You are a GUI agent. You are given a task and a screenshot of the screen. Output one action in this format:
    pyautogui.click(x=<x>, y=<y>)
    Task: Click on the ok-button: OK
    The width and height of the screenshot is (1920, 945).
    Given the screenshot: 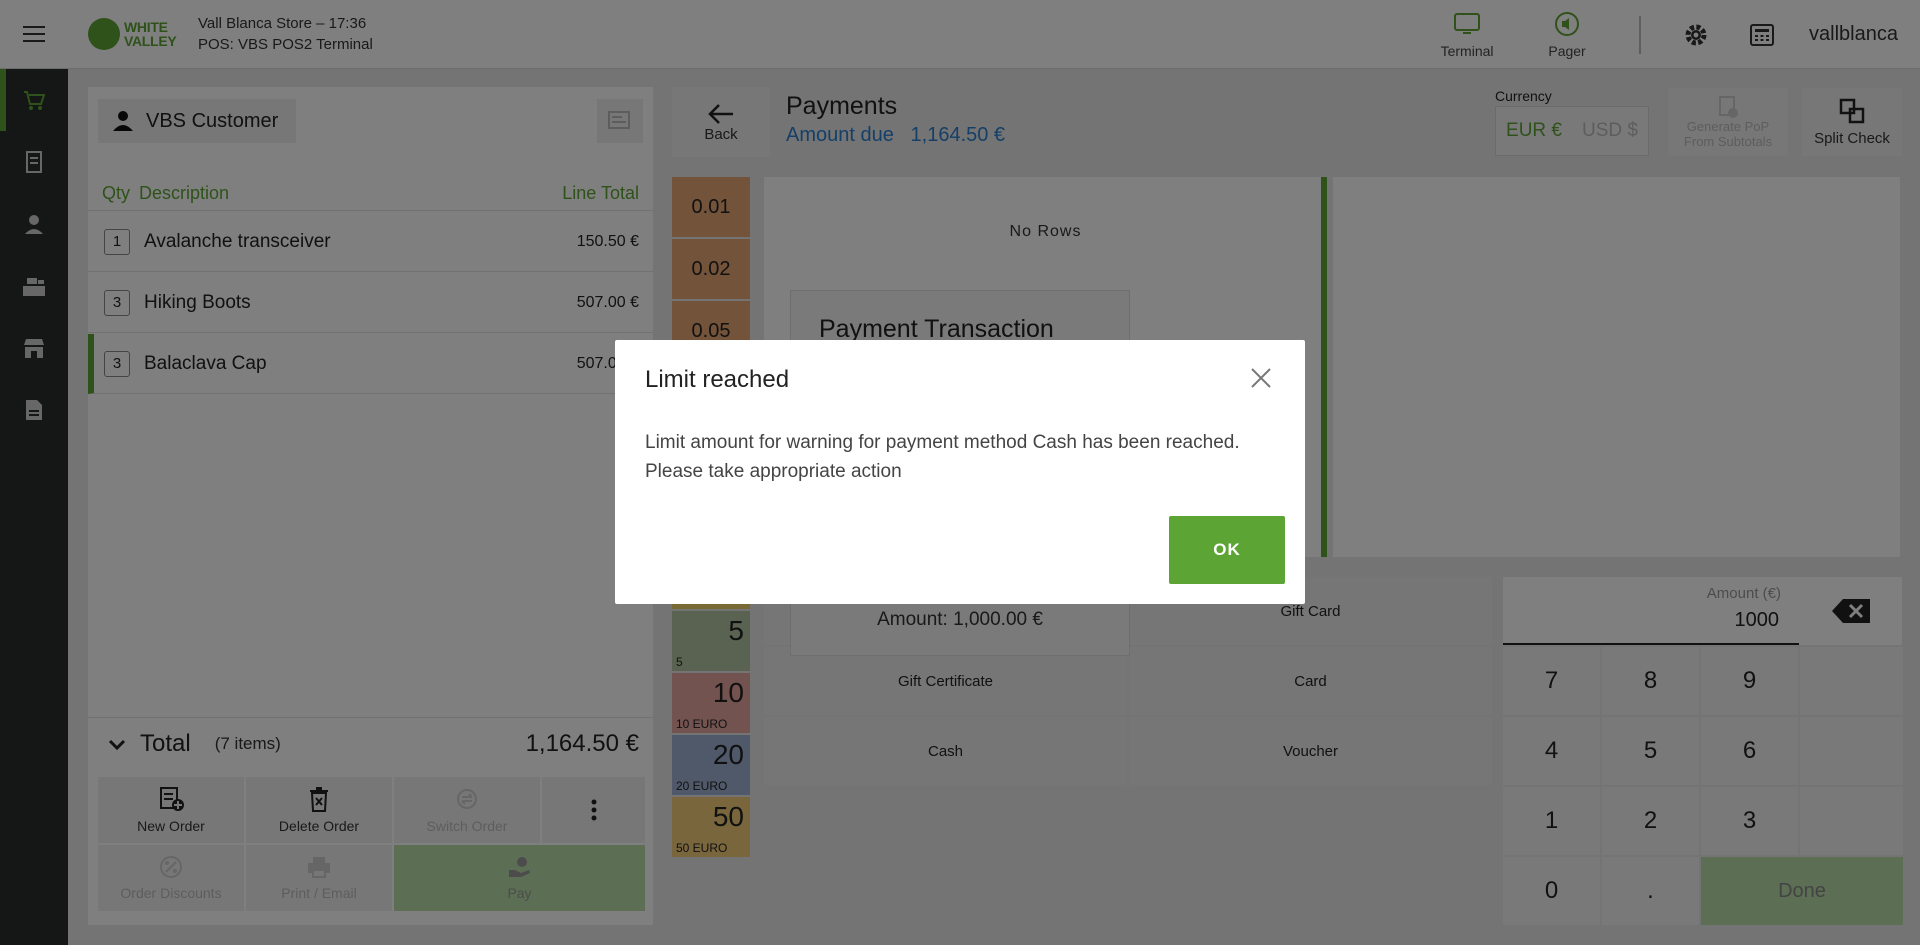 What is the action you would take?
    pyautogui.click(x=1227, y=550)
    